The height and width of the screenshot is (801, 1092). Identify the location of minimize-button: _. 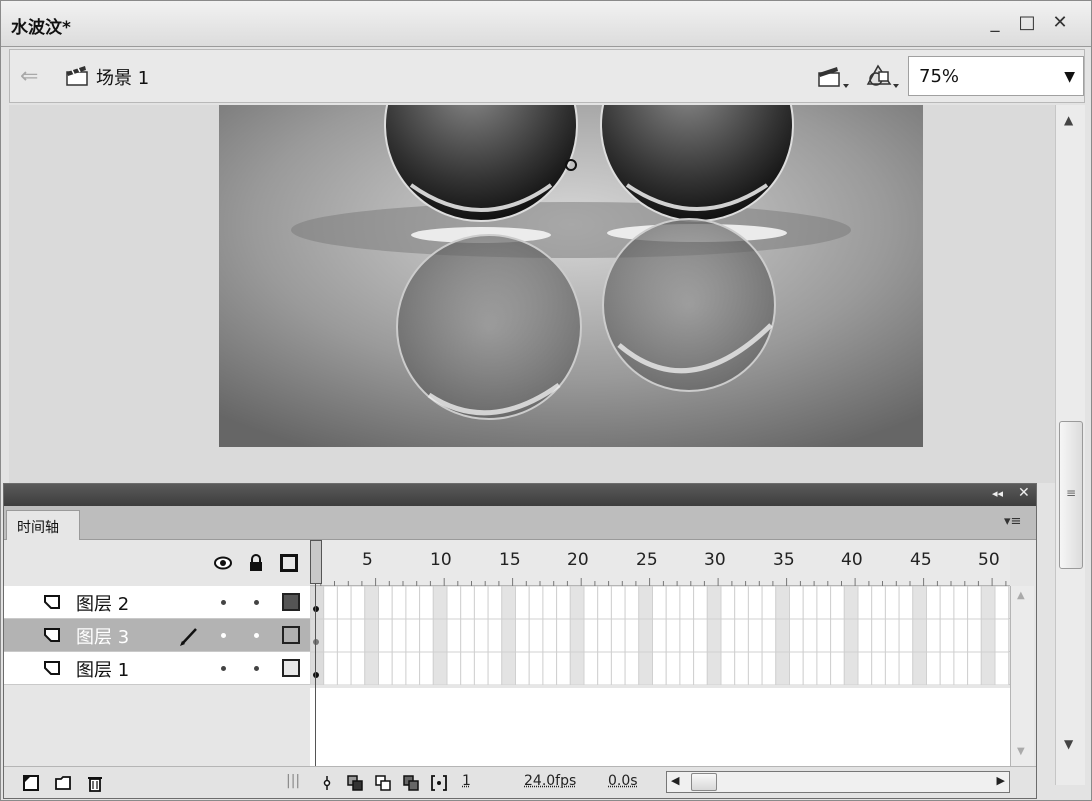
(995, 23).